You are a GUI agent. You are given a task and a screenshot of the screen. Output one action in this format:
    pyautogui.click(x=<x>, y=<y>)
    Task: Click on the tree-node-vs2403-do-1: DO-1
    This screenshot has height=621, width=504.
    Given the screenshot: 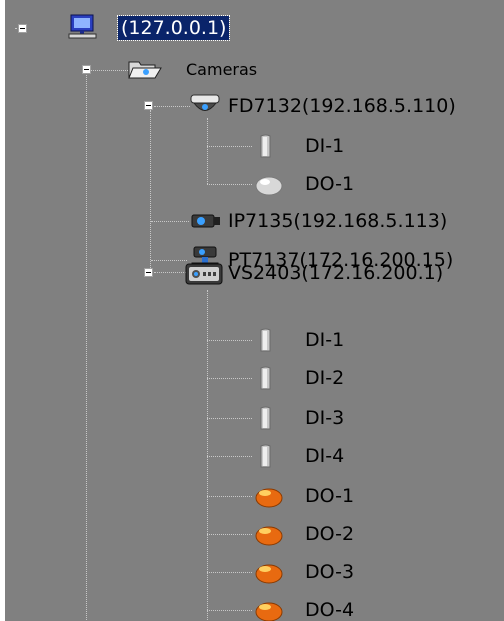 What is the action you would take?
    pyautogui.click(x=329, y=496)
    